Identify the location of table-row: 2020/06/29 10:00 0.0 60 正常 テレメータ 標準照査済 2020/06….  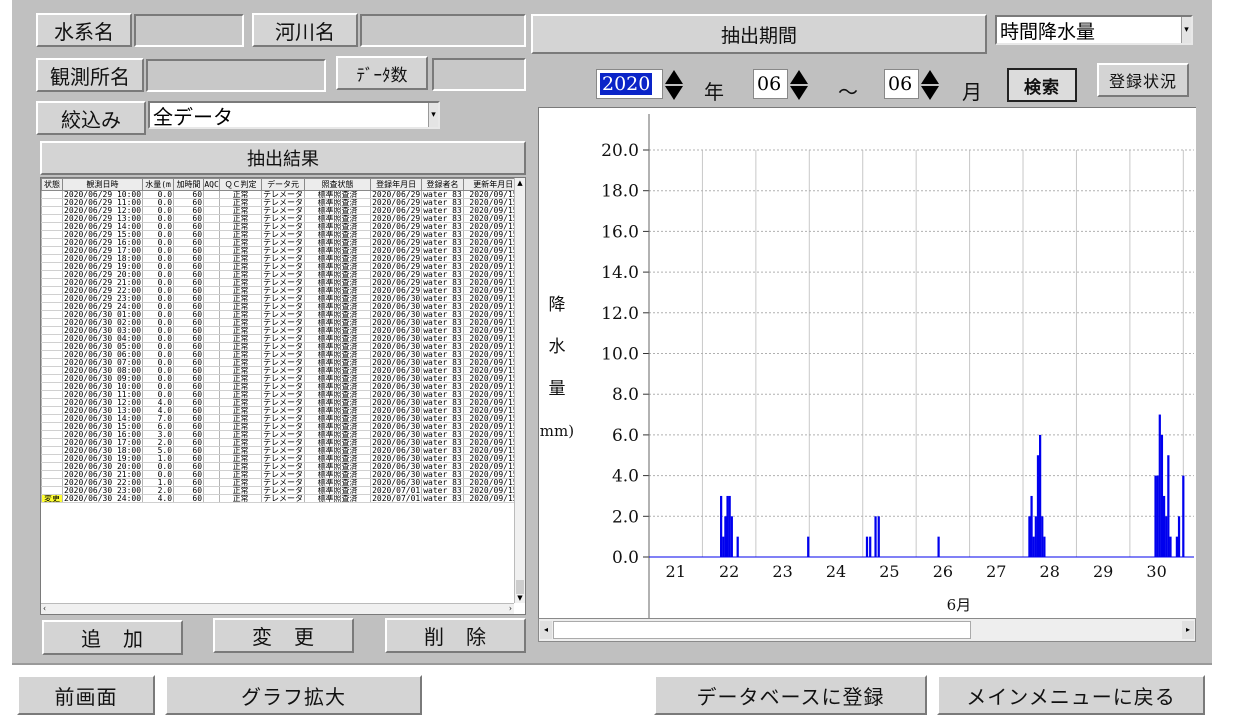
(282, 194).